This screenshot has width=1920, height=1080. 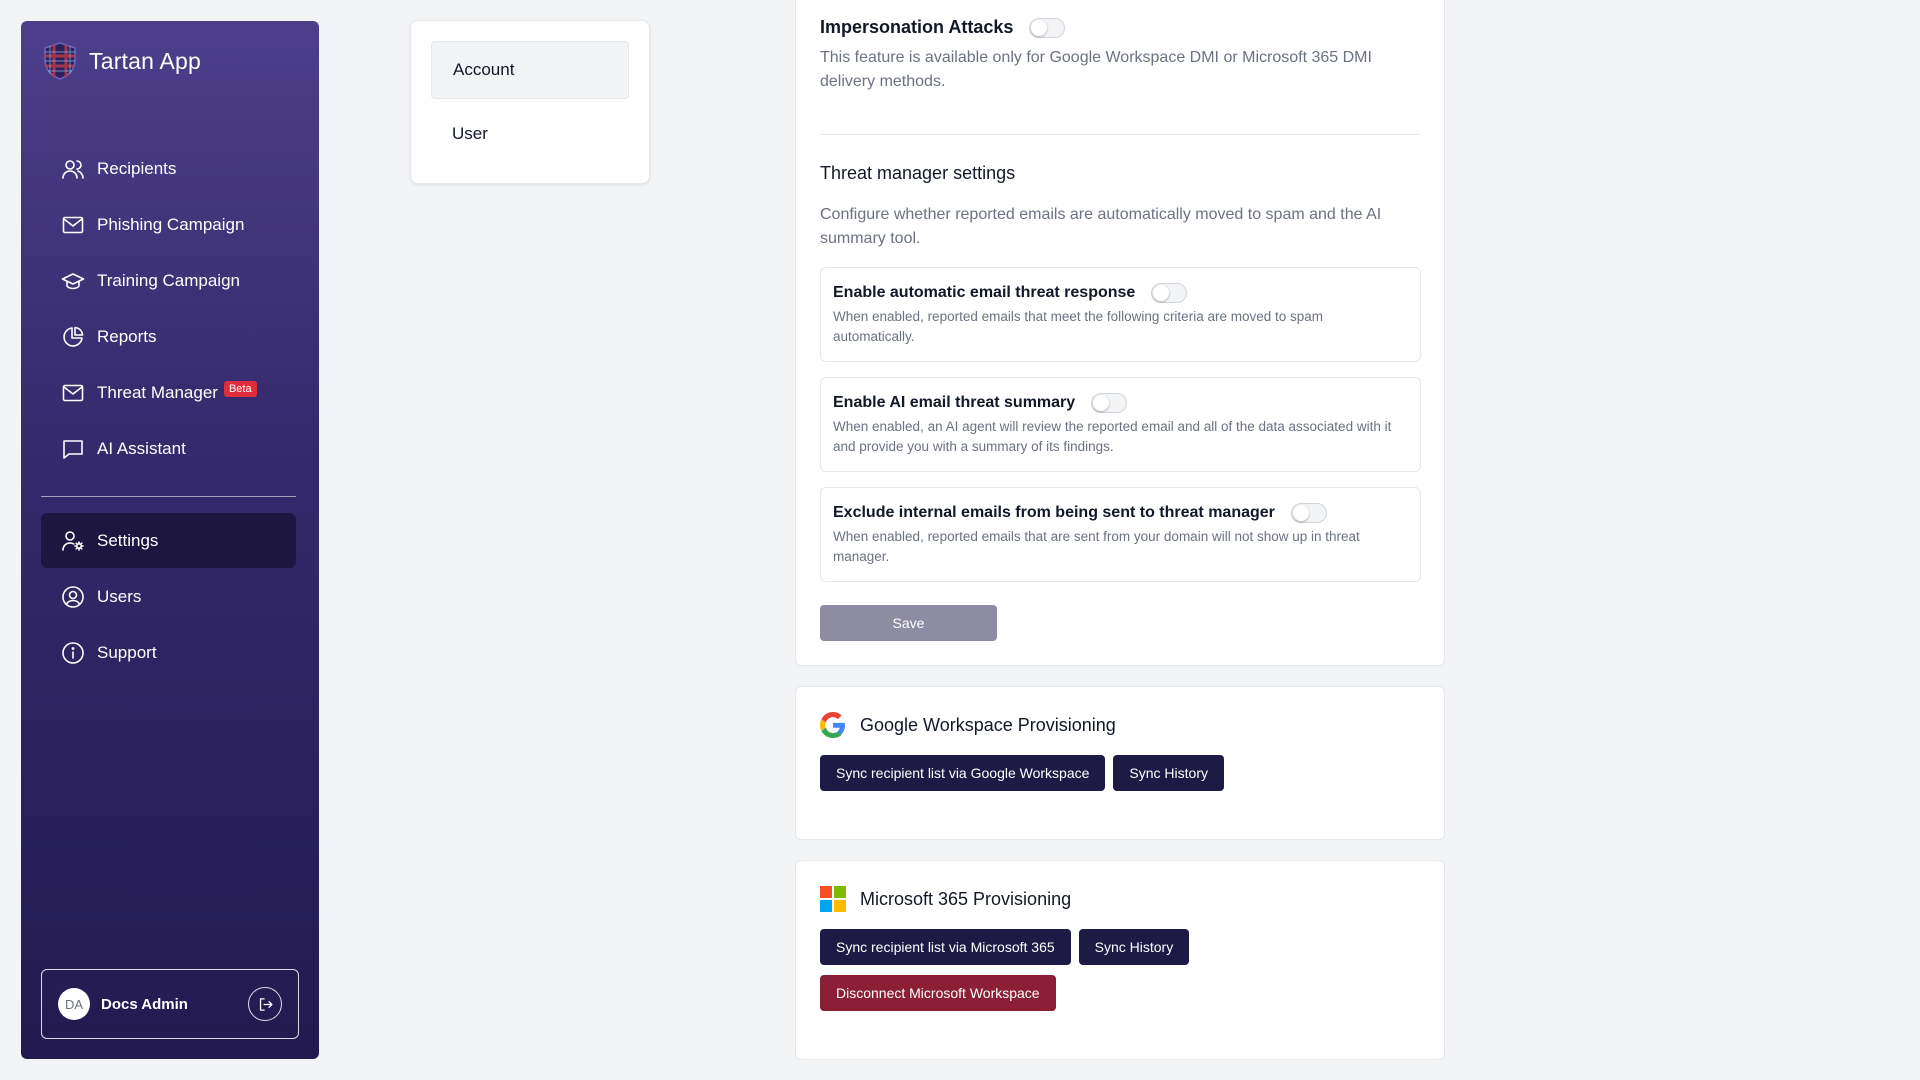 What do you see at coordinates (966, 898) in the screenshot?
I see `microsoft-provisioning-title: Microsoft 365 Provisioning` at bounding box center [966, 898].